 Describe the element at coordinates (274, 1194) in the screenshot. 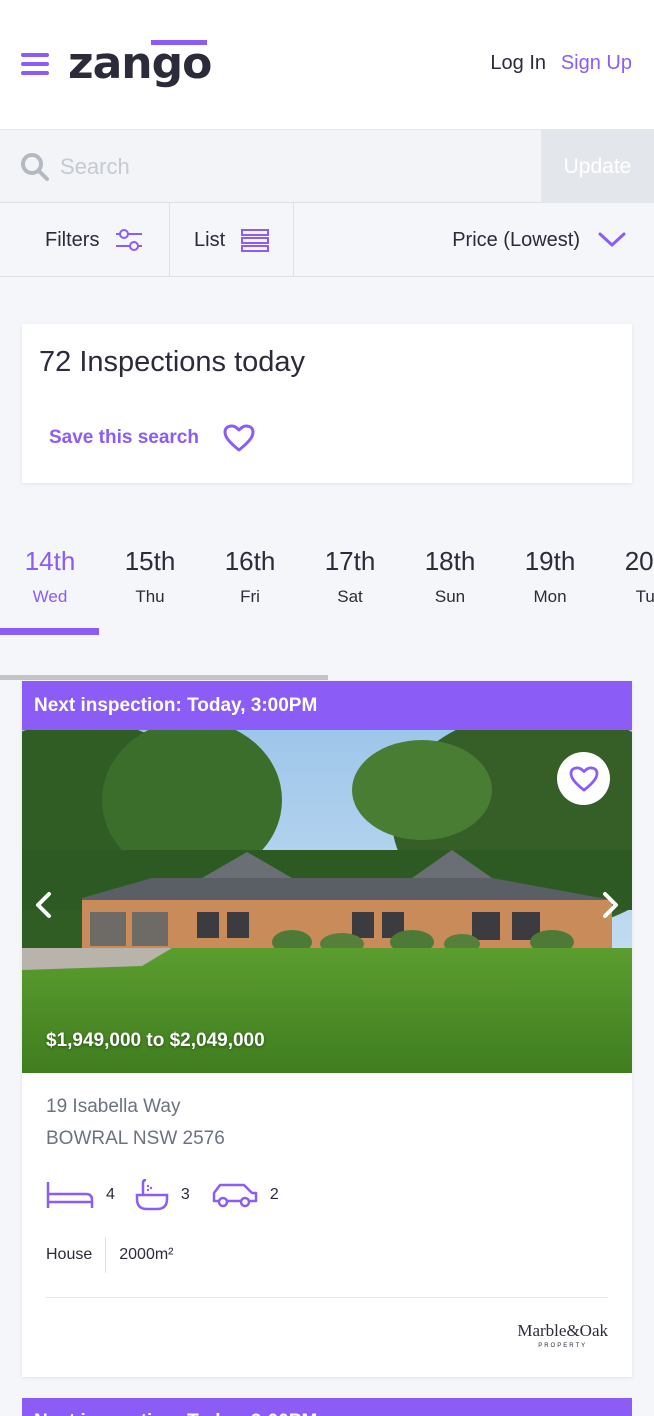

I see `car-count: 2` at that location.